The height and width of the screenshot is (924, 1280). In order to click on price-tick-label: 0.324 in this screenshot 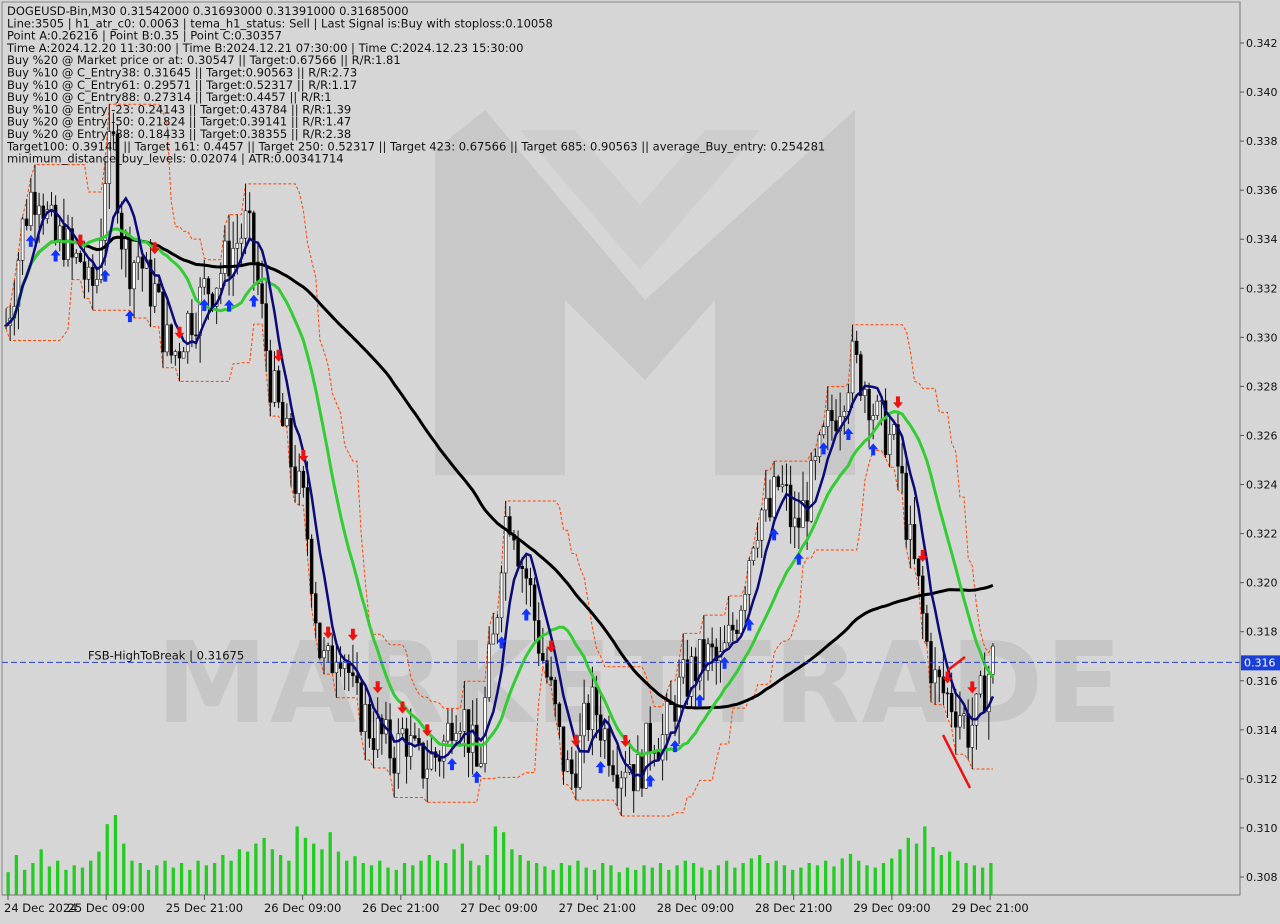, I will do `click(1262, 485)`.